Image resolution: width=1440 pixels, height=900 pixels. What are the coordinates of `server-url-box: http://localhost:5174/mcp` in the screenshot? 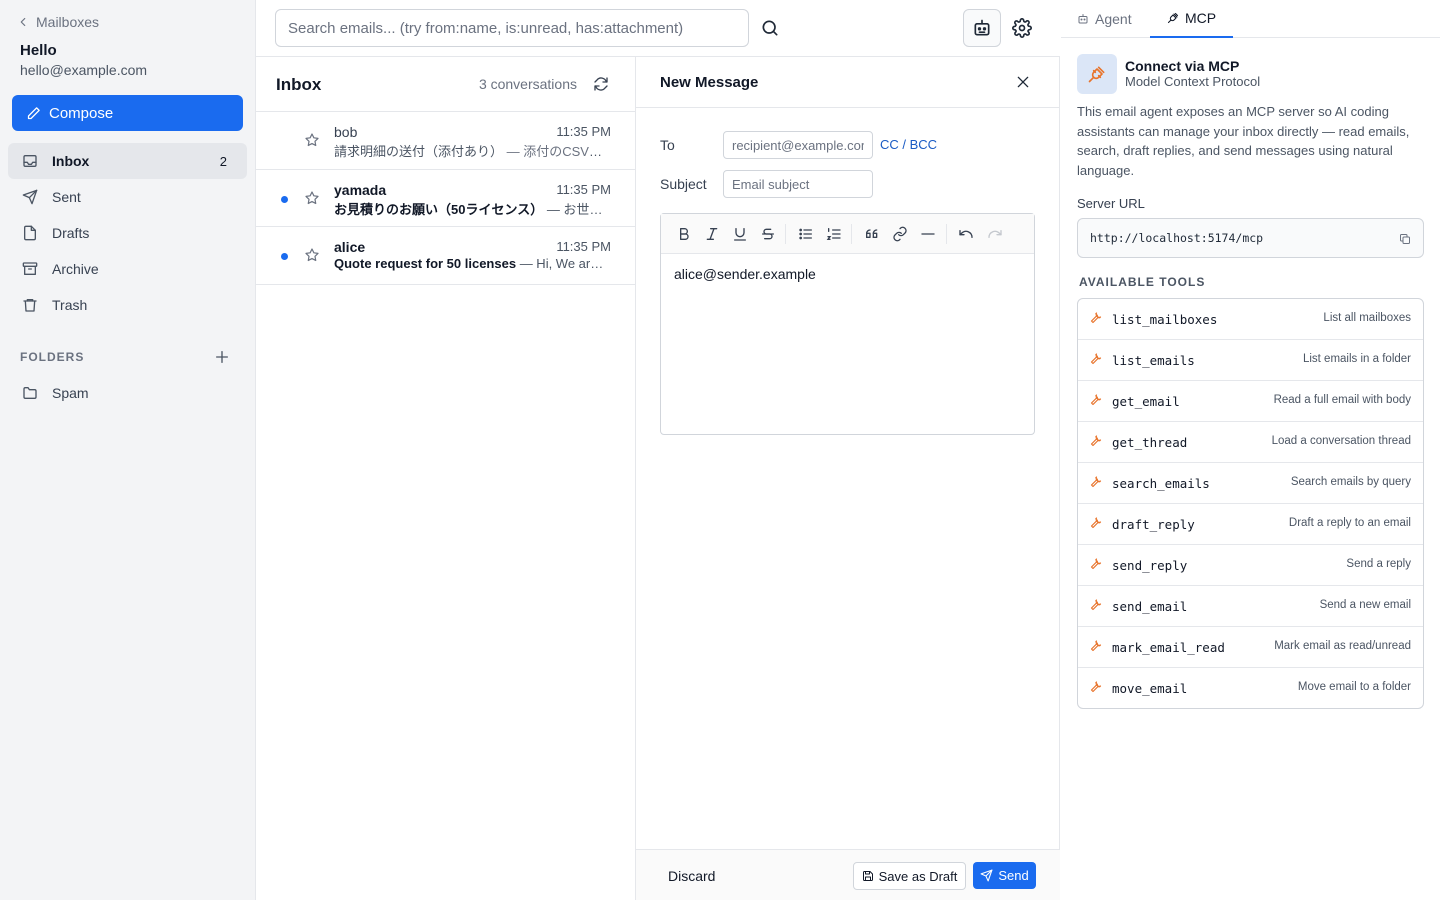 It's located at (1250, 238).